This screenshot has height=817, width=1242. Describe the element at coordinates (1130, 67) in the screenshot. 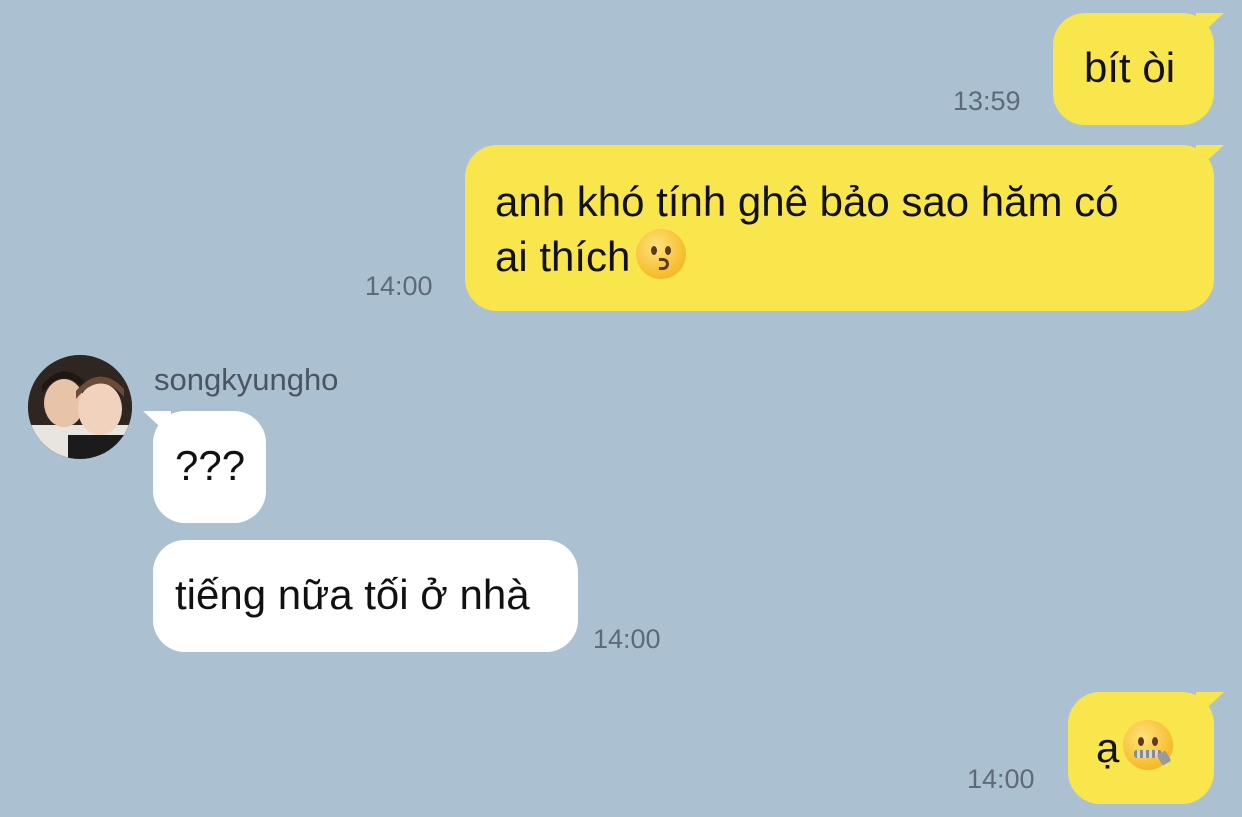

I see `message-text: bít òi` at that location.